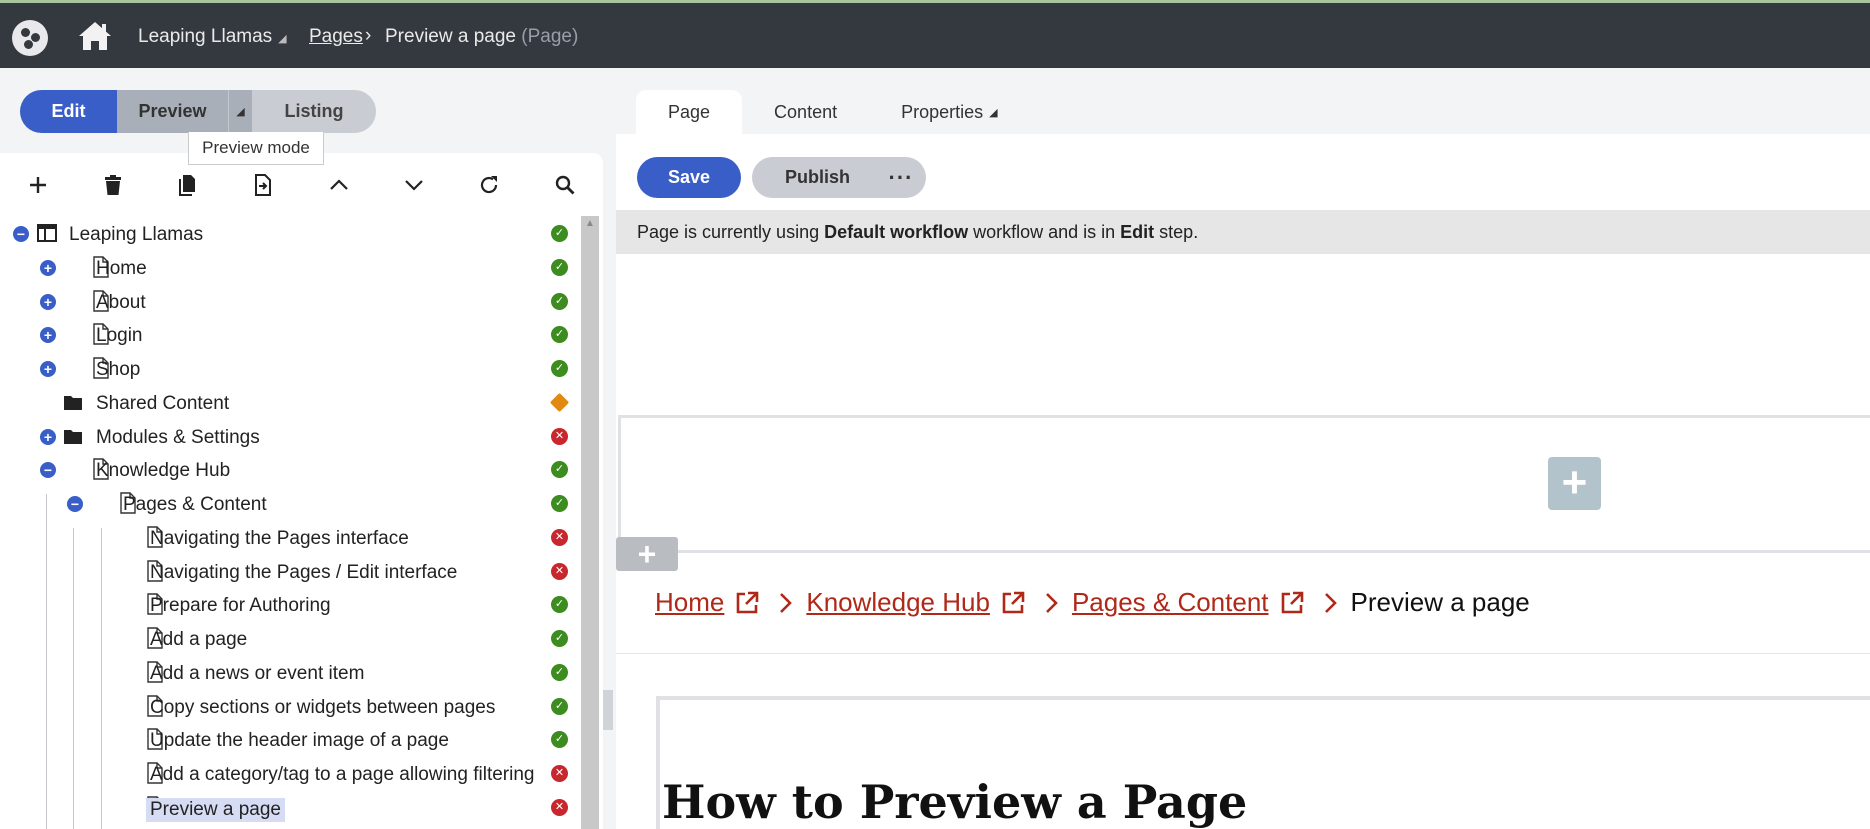 Image resolution: width=1870 pixels, height=829 pixels. Describe the element at coordinates (163, 470) in the screenshot. I see `tree-item-label: Knowledge Hub` at that location.